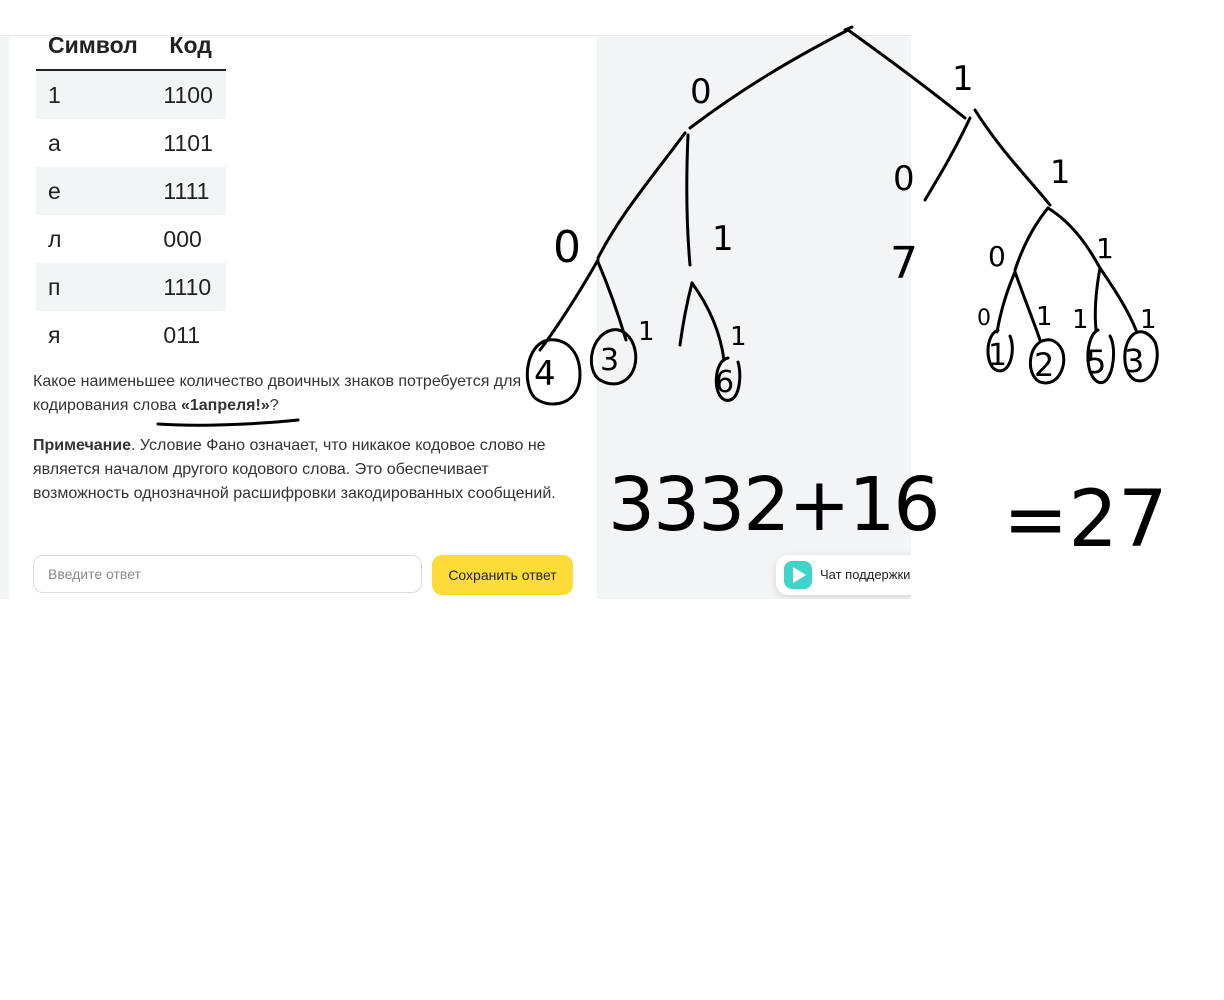  Describe the element at coordinates (94, 94) in the screenshot. I see `symbol-cell: 1` at that location.